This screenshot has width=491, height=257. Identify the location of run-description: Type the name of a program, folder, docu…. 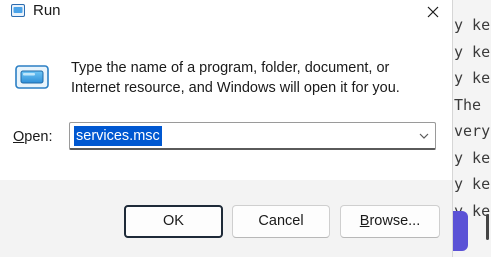
(235, 78).